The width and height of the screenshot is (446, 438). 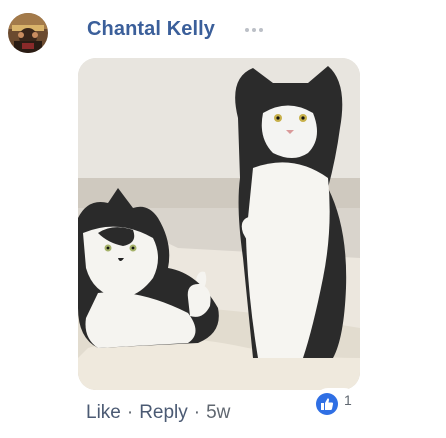 I want to click on reaction-summary: 1, so click(x=336, y=404).